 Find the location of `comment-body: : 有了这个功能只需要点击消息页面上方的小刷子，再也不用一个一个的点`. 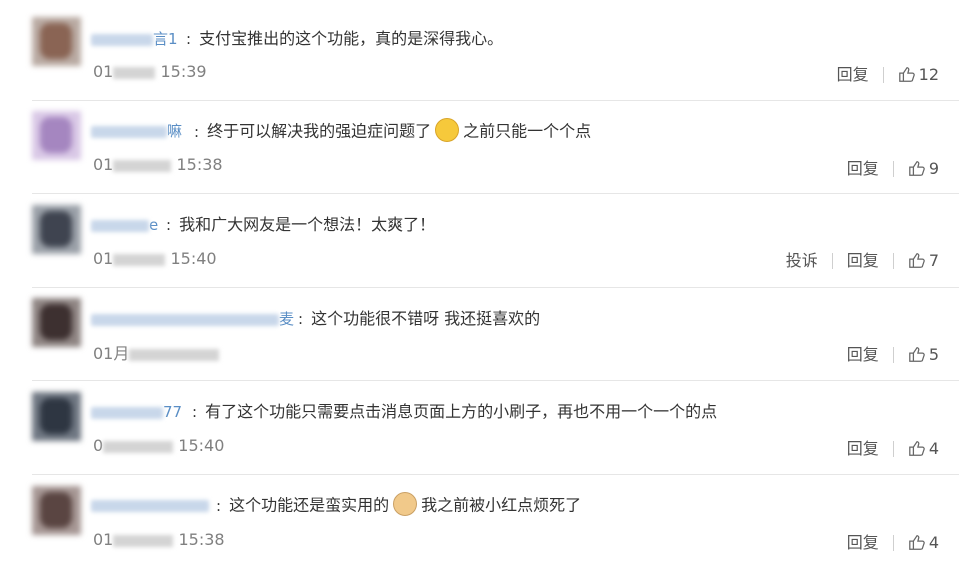

comment-body: : 有了这个功能只需要点击消息页面上方的小刷子，再也不用一个一个的点 is located at coordinates (455, 411).